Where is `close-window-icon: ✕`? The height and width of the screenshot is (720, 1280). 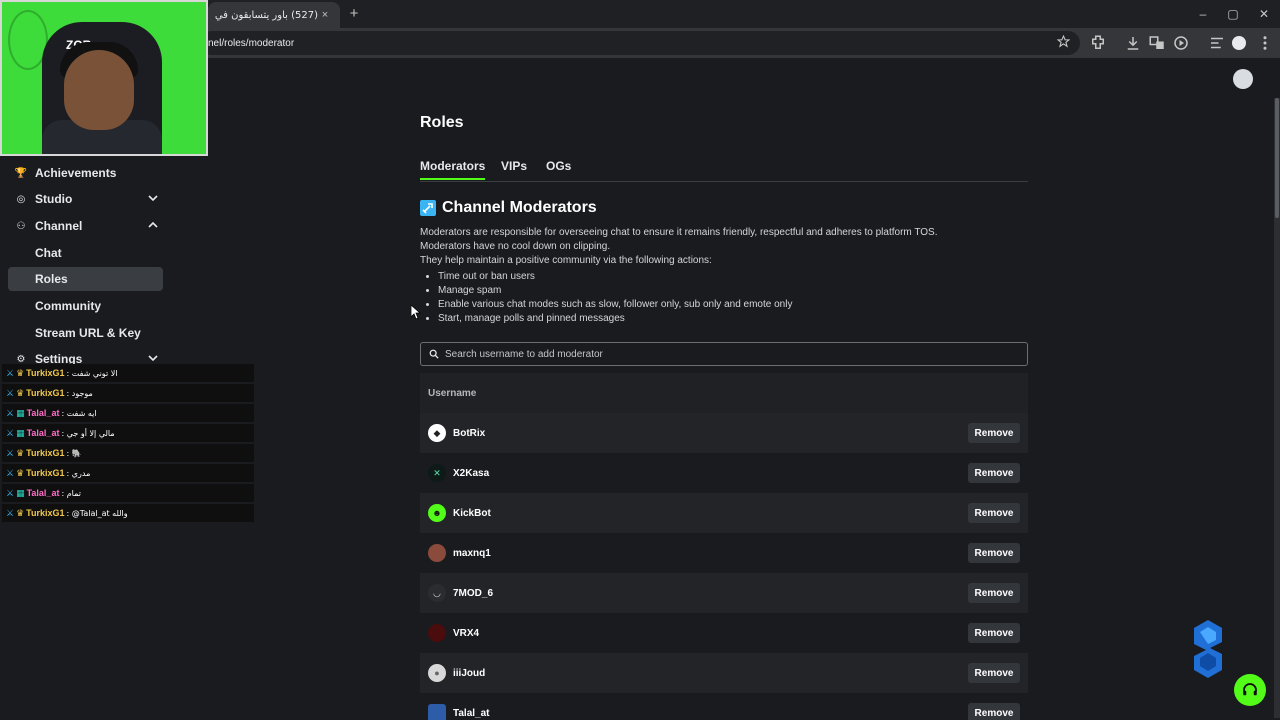 close-window-icon: ✕ is located at coordinates (1264, 14).